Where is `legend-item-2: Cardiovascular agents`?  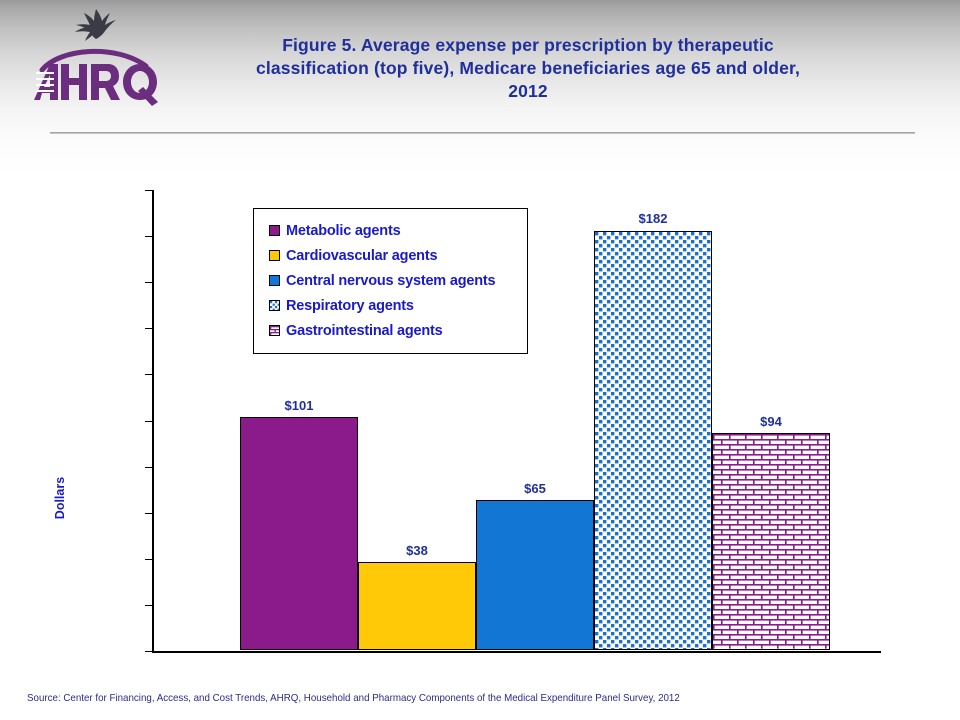
legend-item-2: Cardiovascular agents is located at coordinates (390, 255).